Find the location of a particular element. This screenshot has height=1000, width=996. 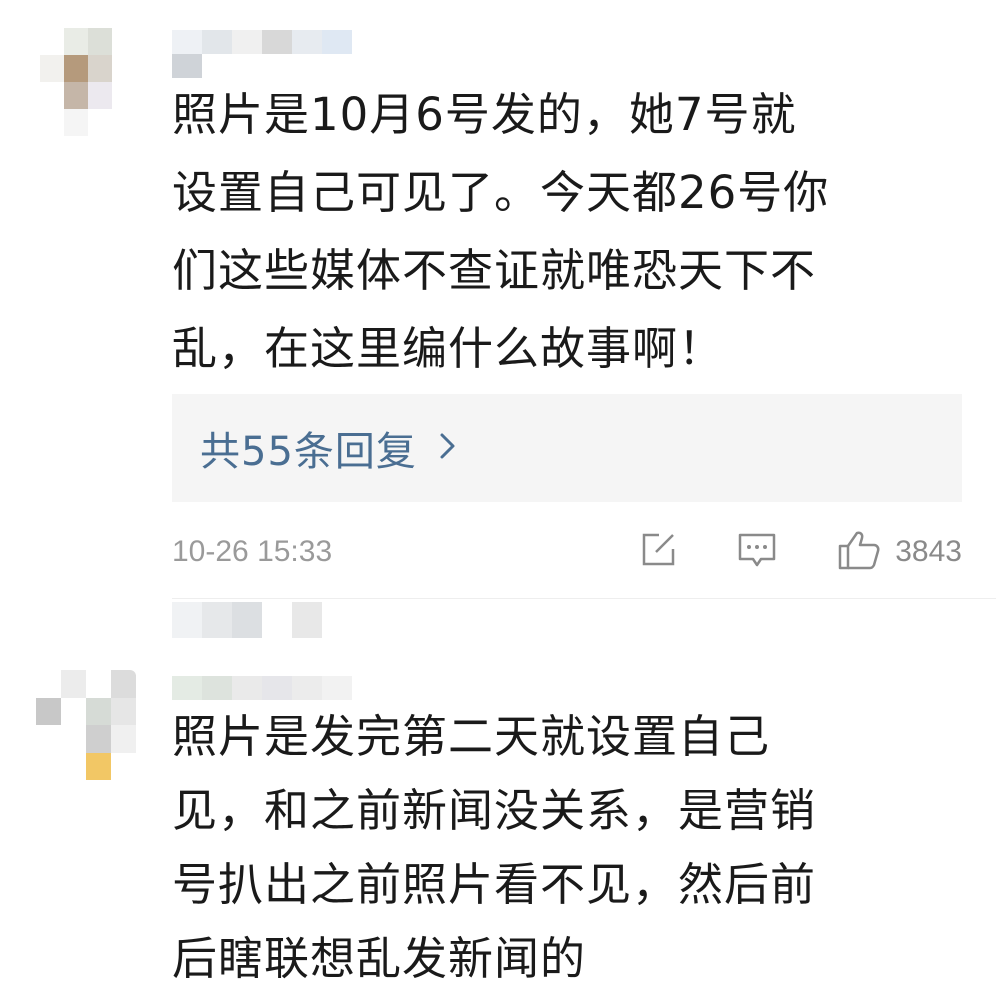

comment-meta: 10-26 15:33 3843 is located at coordinates (567, 552).